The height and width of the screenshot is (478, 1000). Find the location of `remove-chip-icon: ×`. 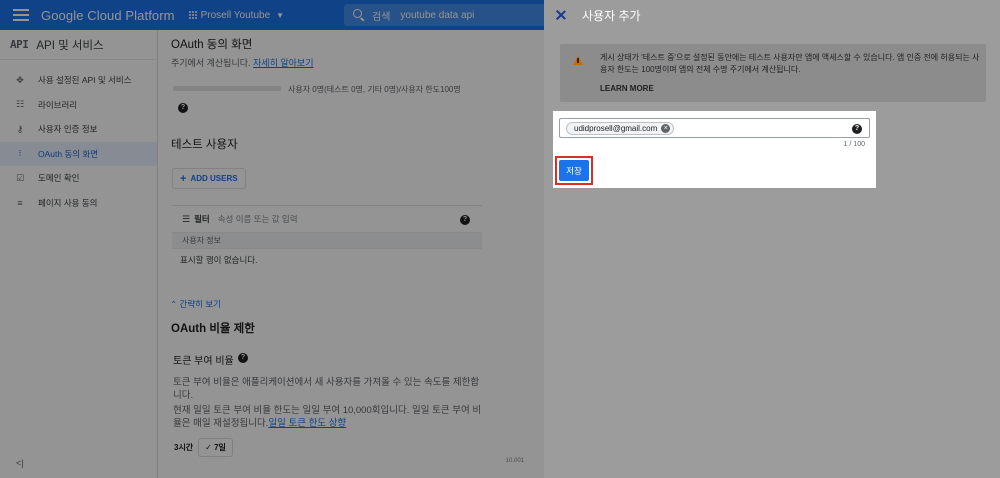

remove-chip-icon: × is located at coordinates (666, 128).